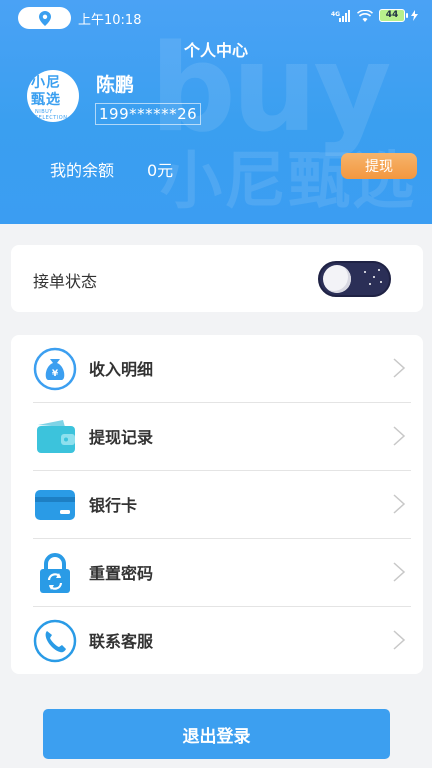 Image resolution: width=432 pixels, height=768 pixels. Describe the element at coordinates (121, 369) in the screenshot. I see `menu-item-label: 收入明细` at that location.